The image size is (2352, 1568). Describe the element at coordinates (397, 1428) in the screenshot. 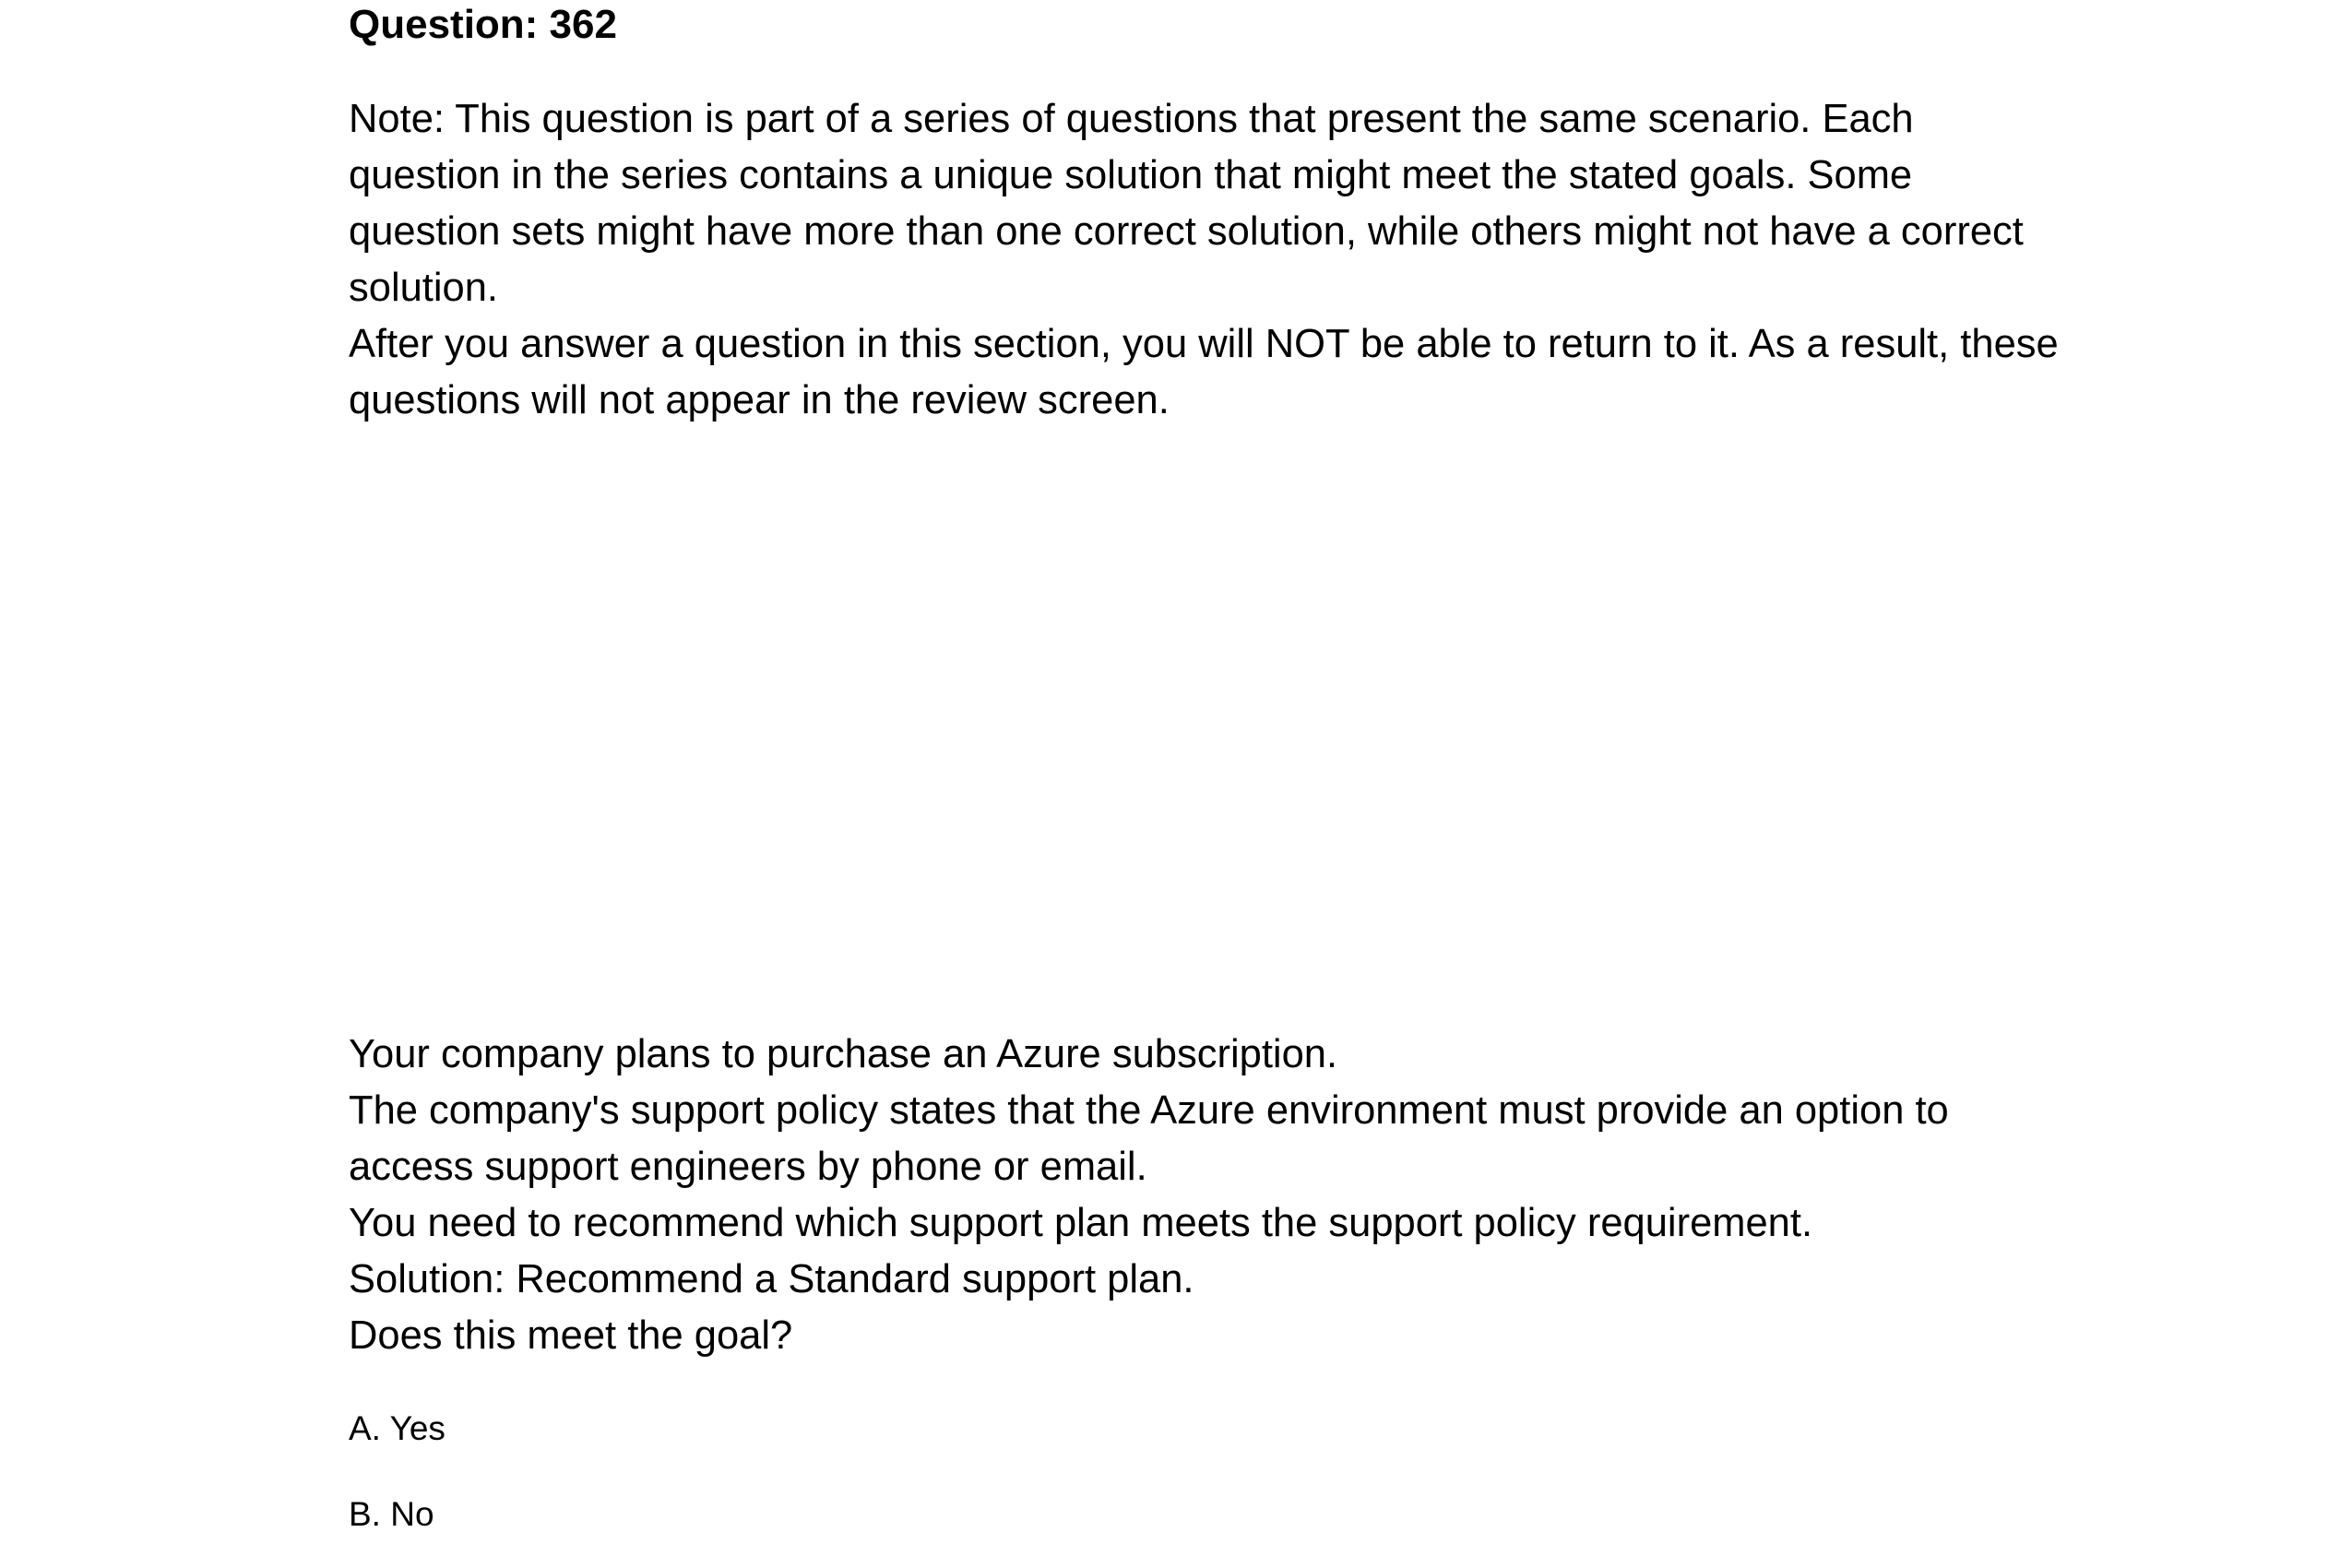

I see `answer-option-a: A. Yes` at that location.